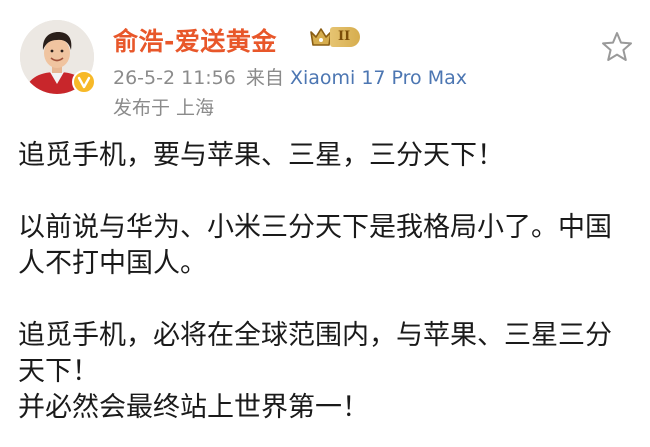 The width and height of the screenshot is (650, 447). I want to click on source-prefix: 来自, so click(264, 78).